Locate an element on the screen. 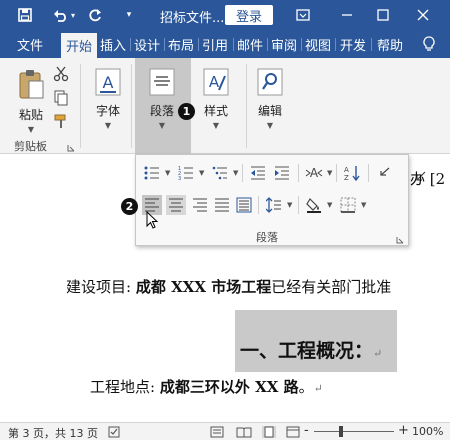  styles-button: A 样式 ▼ is located at coordinates (216, 99).